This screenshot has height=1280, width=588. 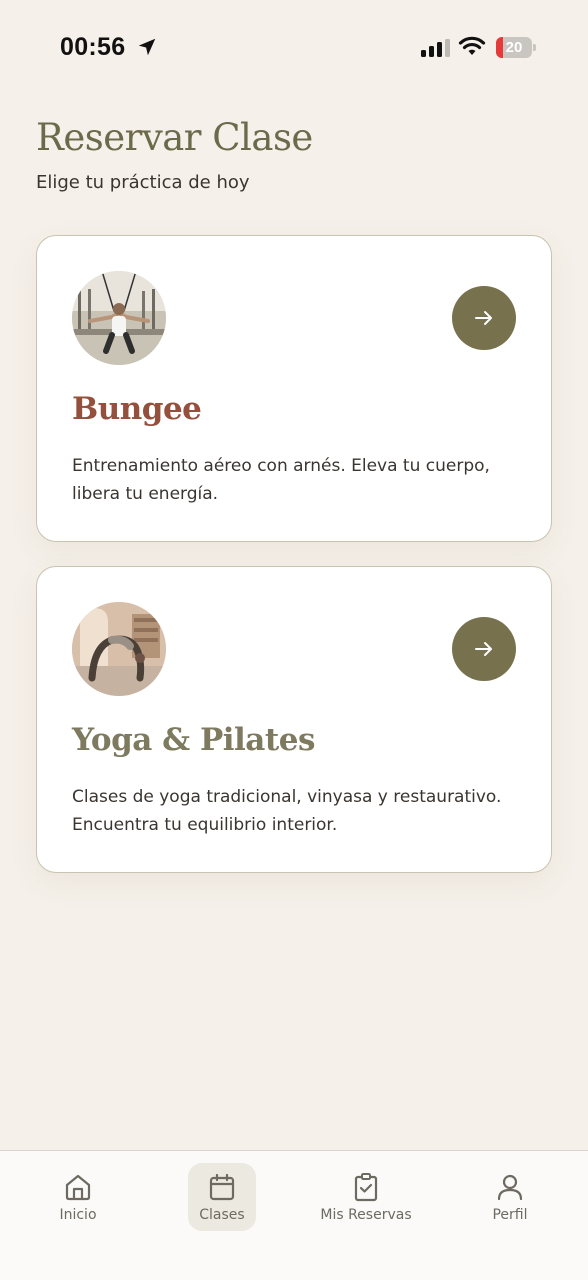 I want to click on nav-item-inicio: Inicio, so click(x=78, y=1197).